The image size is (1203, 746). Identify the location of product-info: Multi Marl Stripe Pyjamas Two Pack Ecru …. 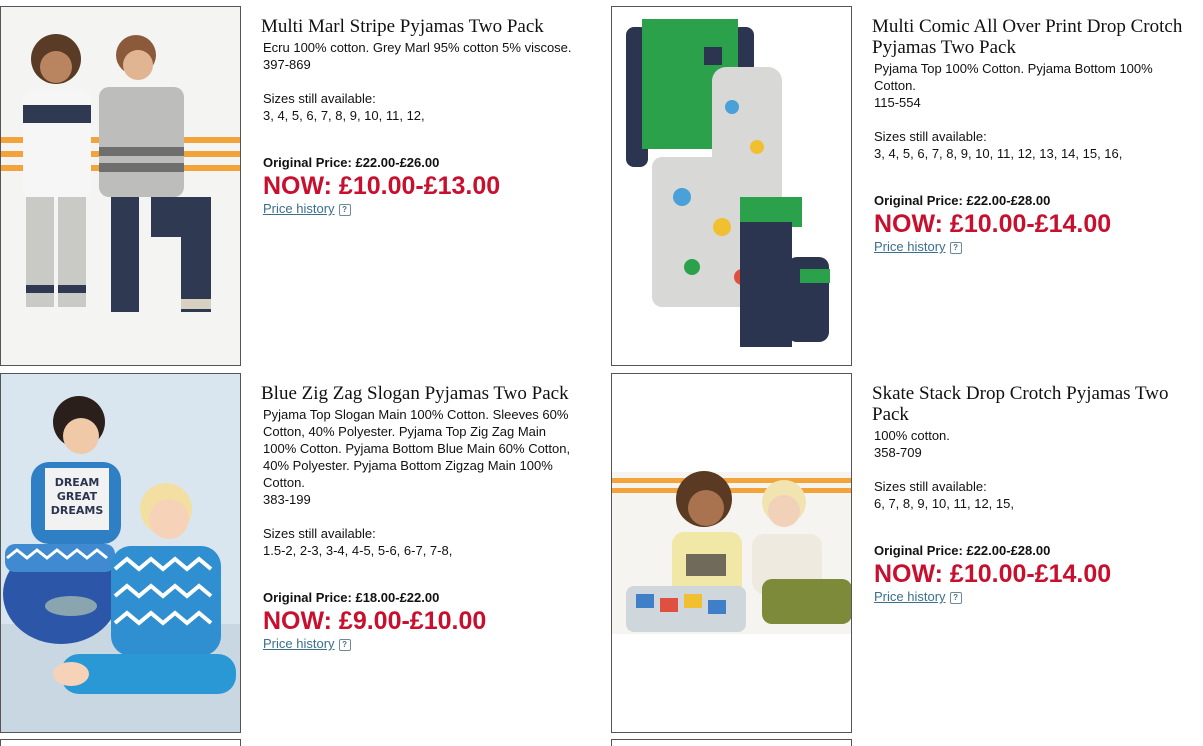
(421, 116).